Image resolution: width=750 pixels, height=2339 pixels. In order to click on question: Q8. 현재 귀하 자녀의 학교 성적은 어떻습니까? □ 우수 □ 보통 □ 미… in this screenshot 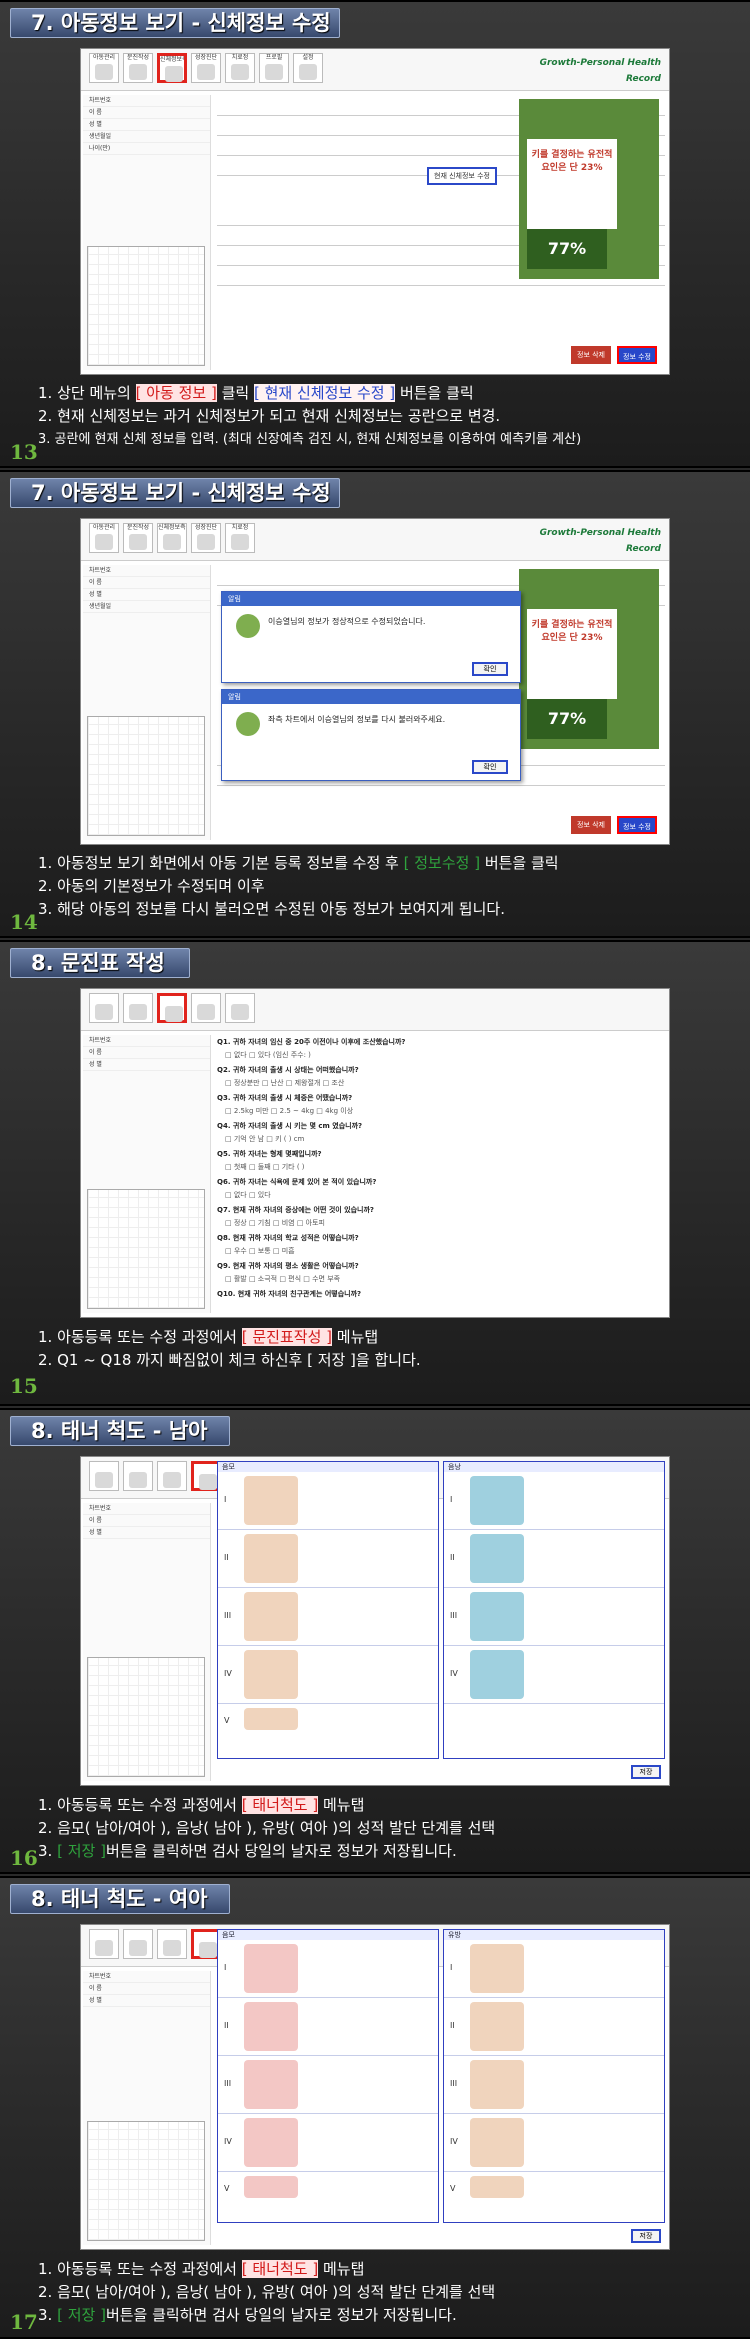, I will do `click(441, 1244)`.